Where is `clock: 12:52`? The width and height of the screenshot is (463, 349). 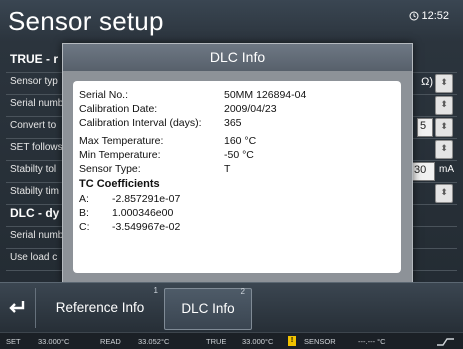
clock: 12:52 is located at coordinates (429, 16).